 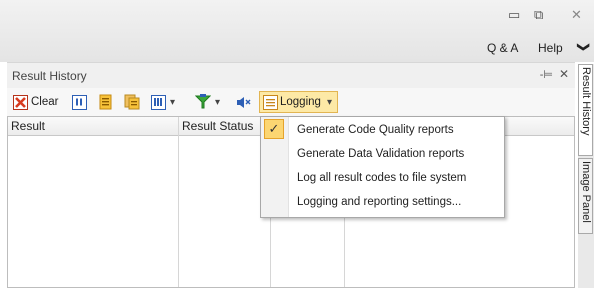 What do you see at coordinates (49, 76) in the screenshot?
I see `panel-title: Result History` at bounding box center [49, 76].